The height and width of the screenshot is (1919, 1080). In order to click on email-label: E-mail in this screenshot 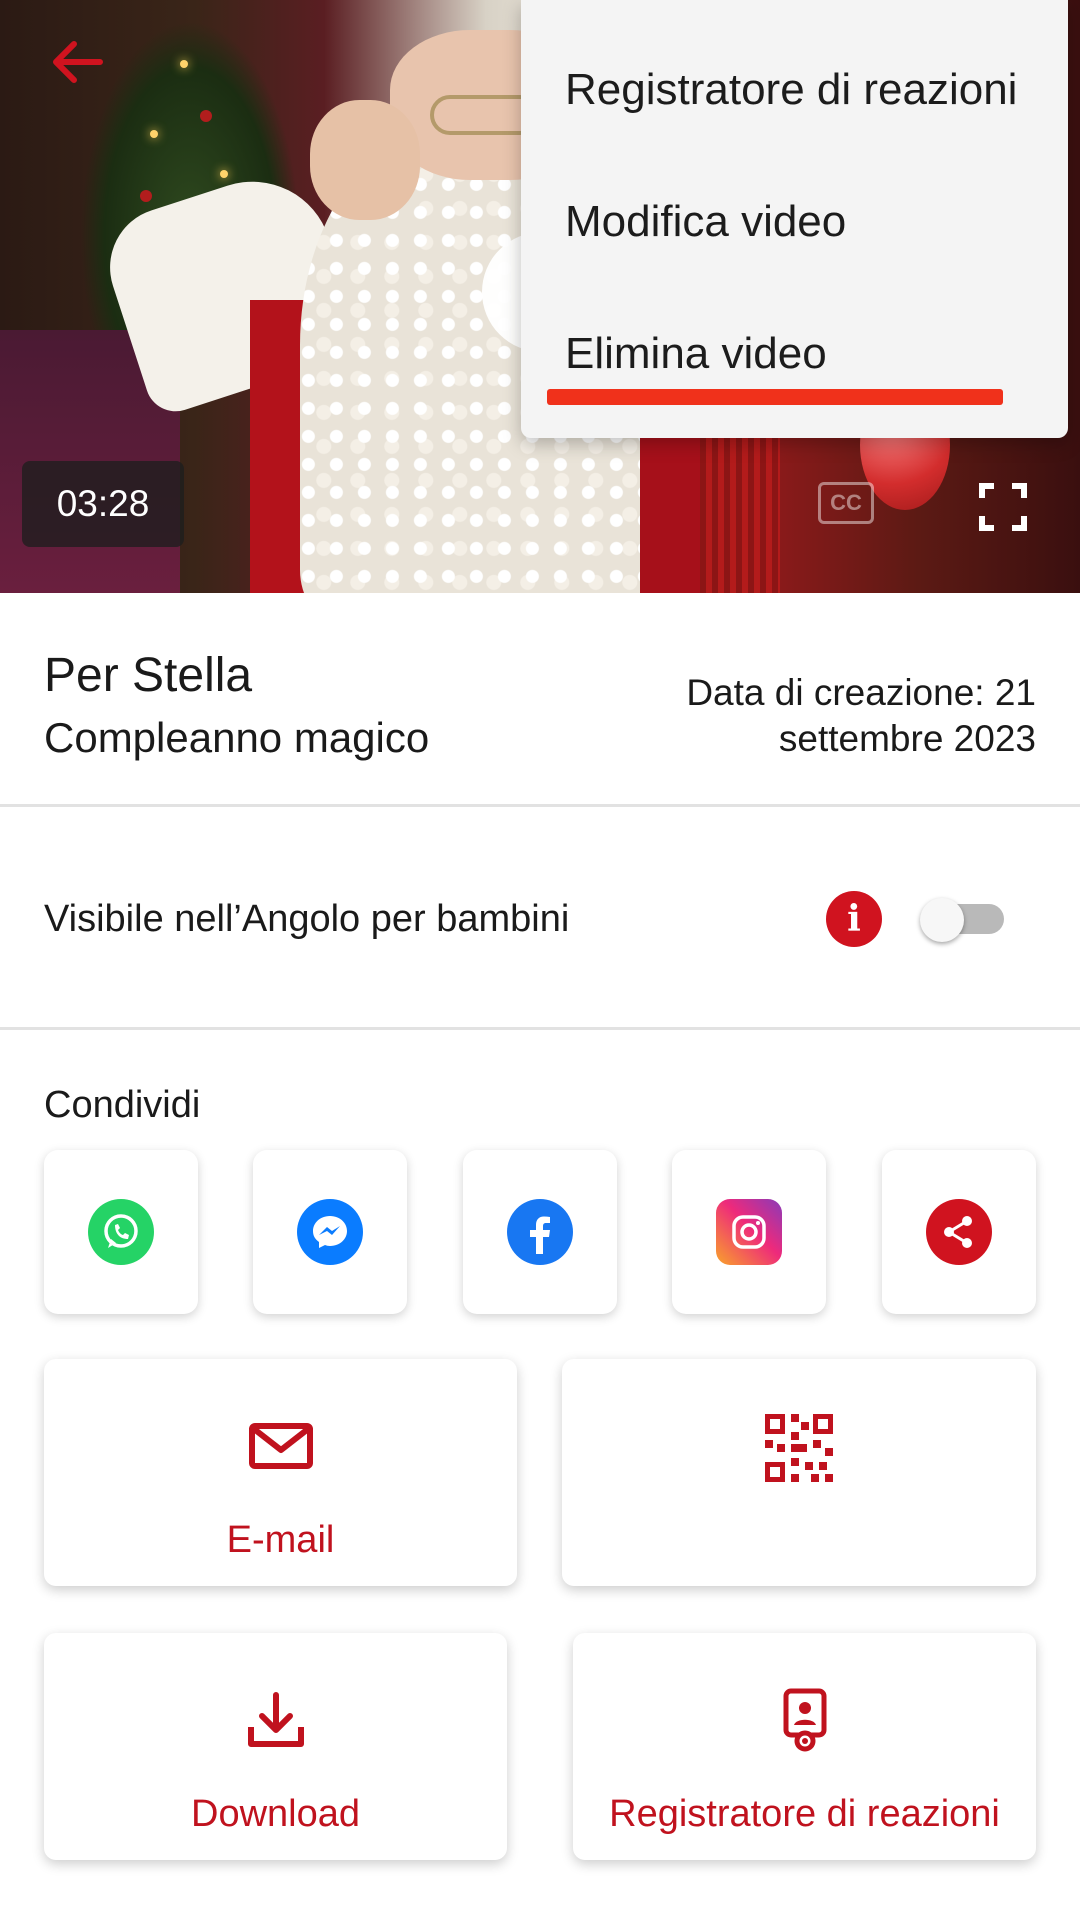, I will do `click(280, 1540)`.